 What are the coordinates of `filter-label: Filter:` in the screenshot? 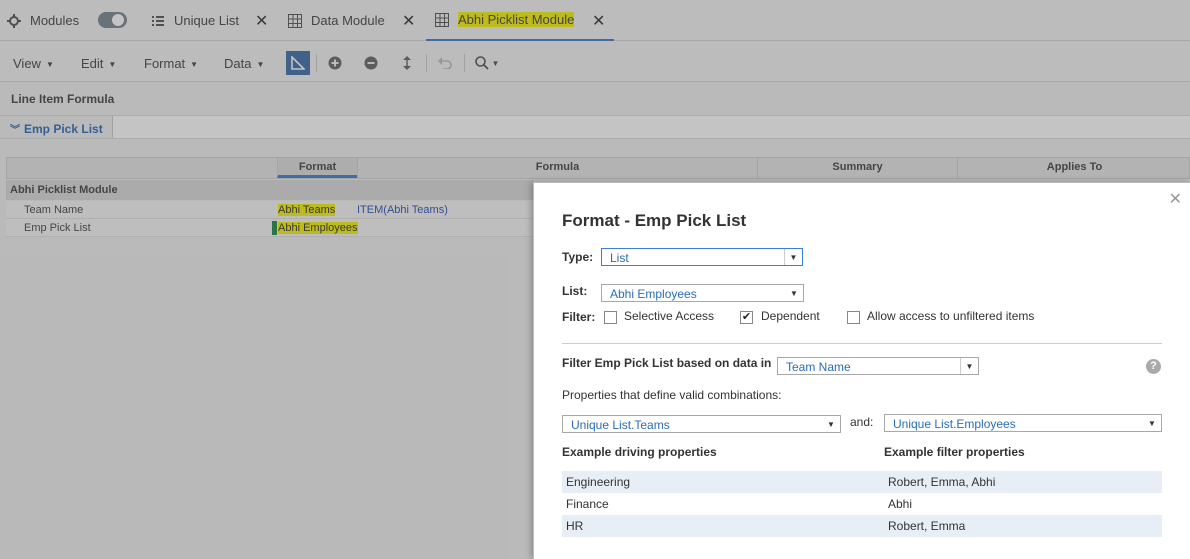 It's located at (579, 317).